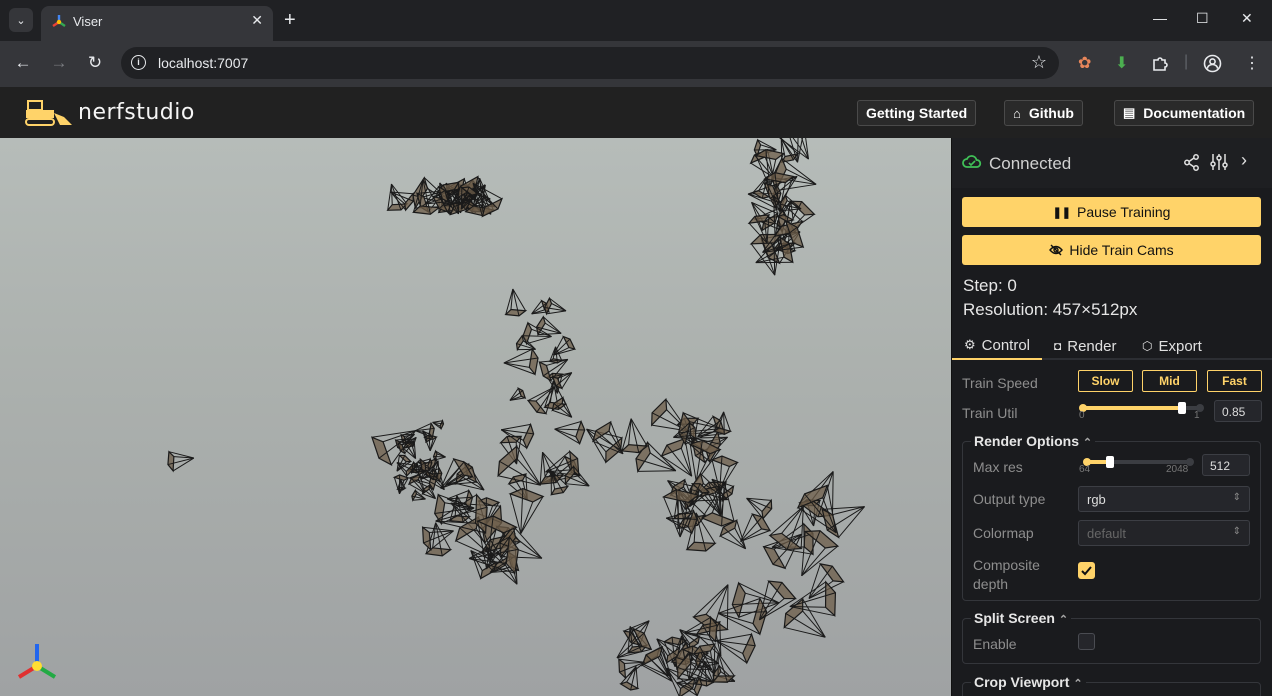  I want to click on speed-mid-button: Mid, so click(1169, 381).